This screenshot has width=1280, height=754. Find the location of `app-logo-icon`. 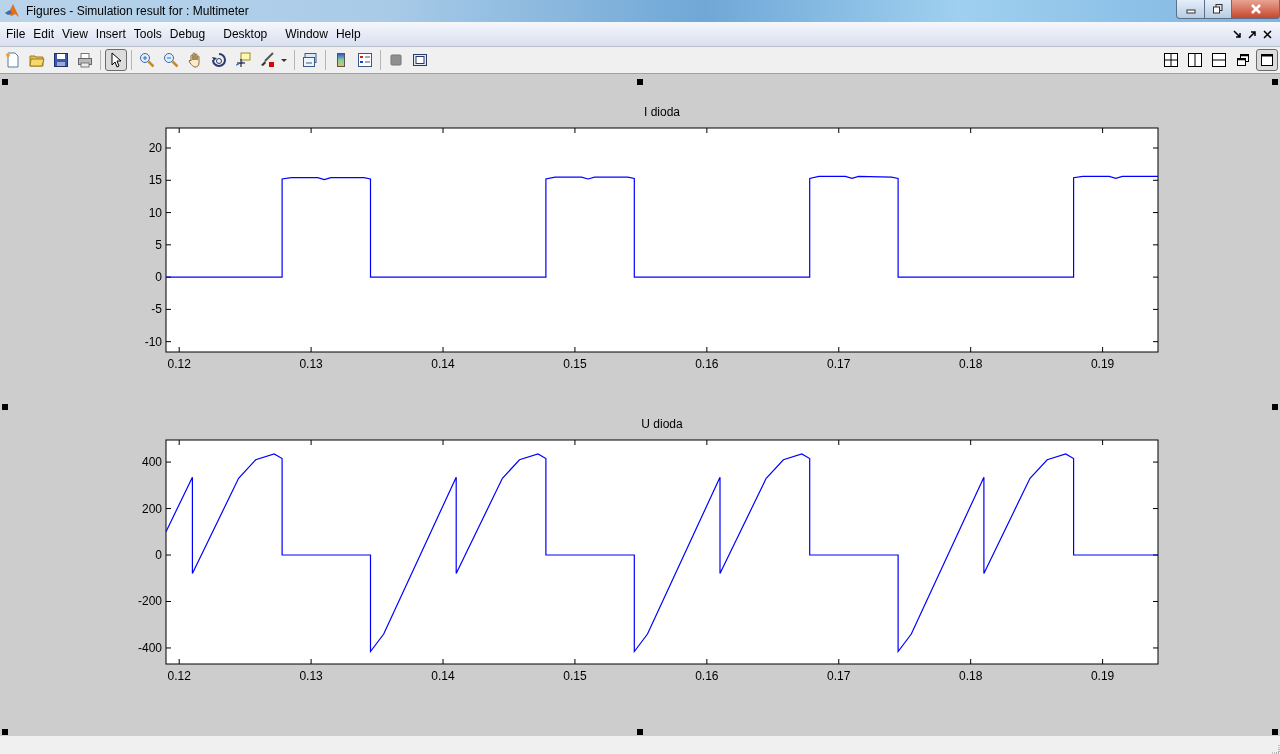

app-logo-icon is located at coordinates (12, 11).